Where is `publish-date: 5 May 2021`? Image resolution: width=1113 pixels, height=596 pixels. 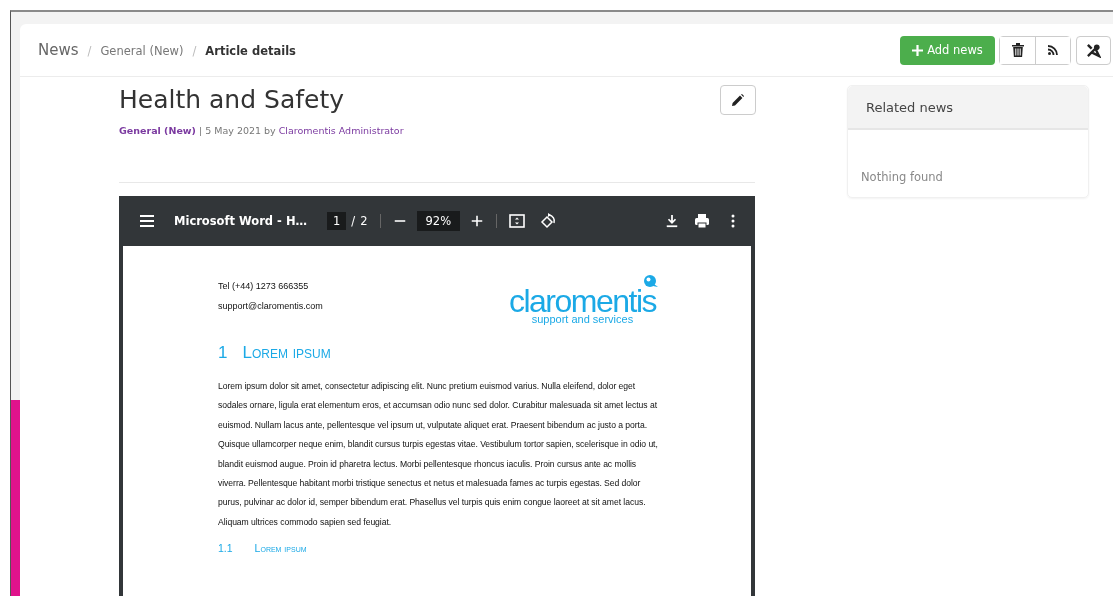
publish-date: 5 May 2021 is located at coordinates (233, 130).